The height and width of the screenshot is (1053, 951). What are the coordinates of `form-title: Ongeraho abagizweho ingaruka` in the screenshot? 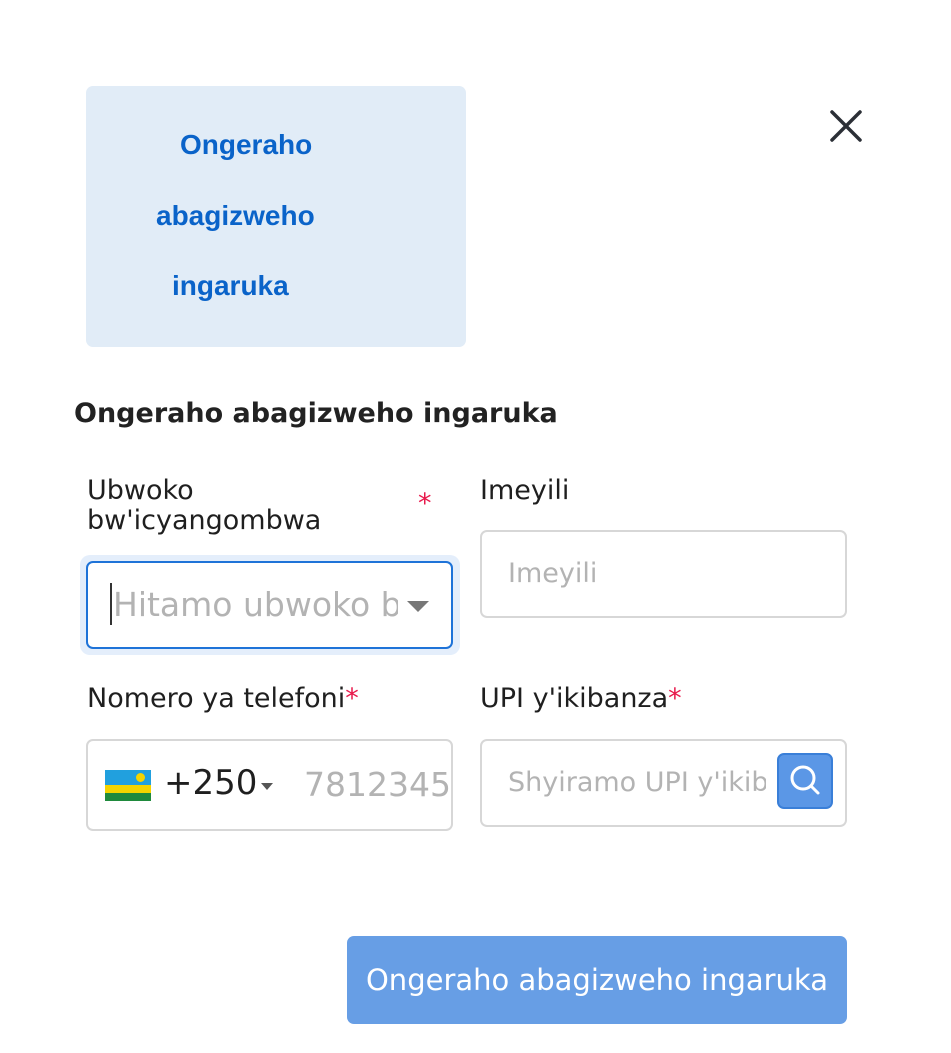 It's located at (316, 413).